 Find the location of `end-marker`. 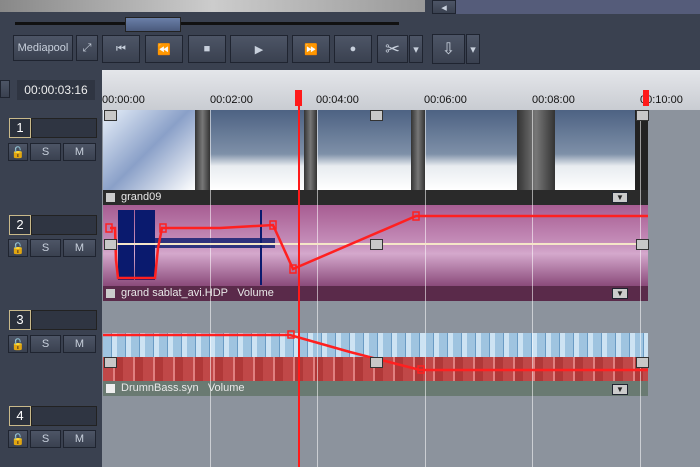

end-marker is located at coordinates (646, 98).